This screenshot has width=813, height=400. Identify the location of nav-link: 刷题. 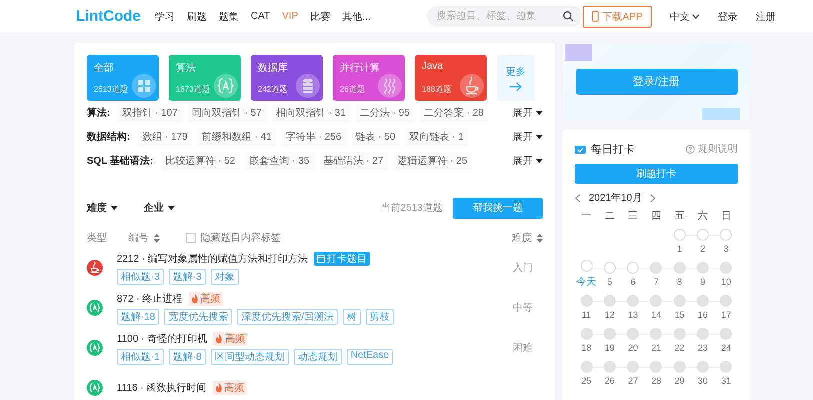
(197, 17).